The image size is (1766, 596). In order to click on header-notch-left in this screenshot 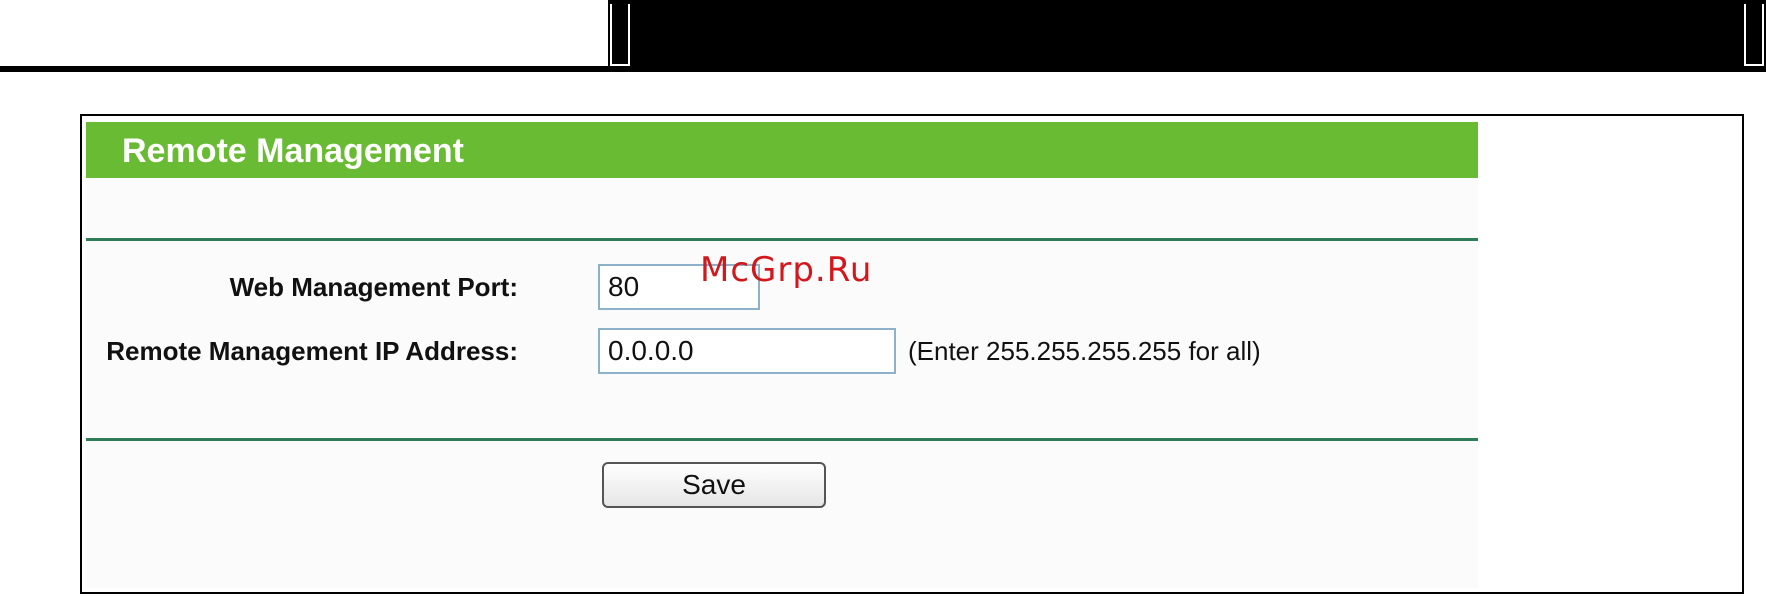, I will do `click(620, 35)`.